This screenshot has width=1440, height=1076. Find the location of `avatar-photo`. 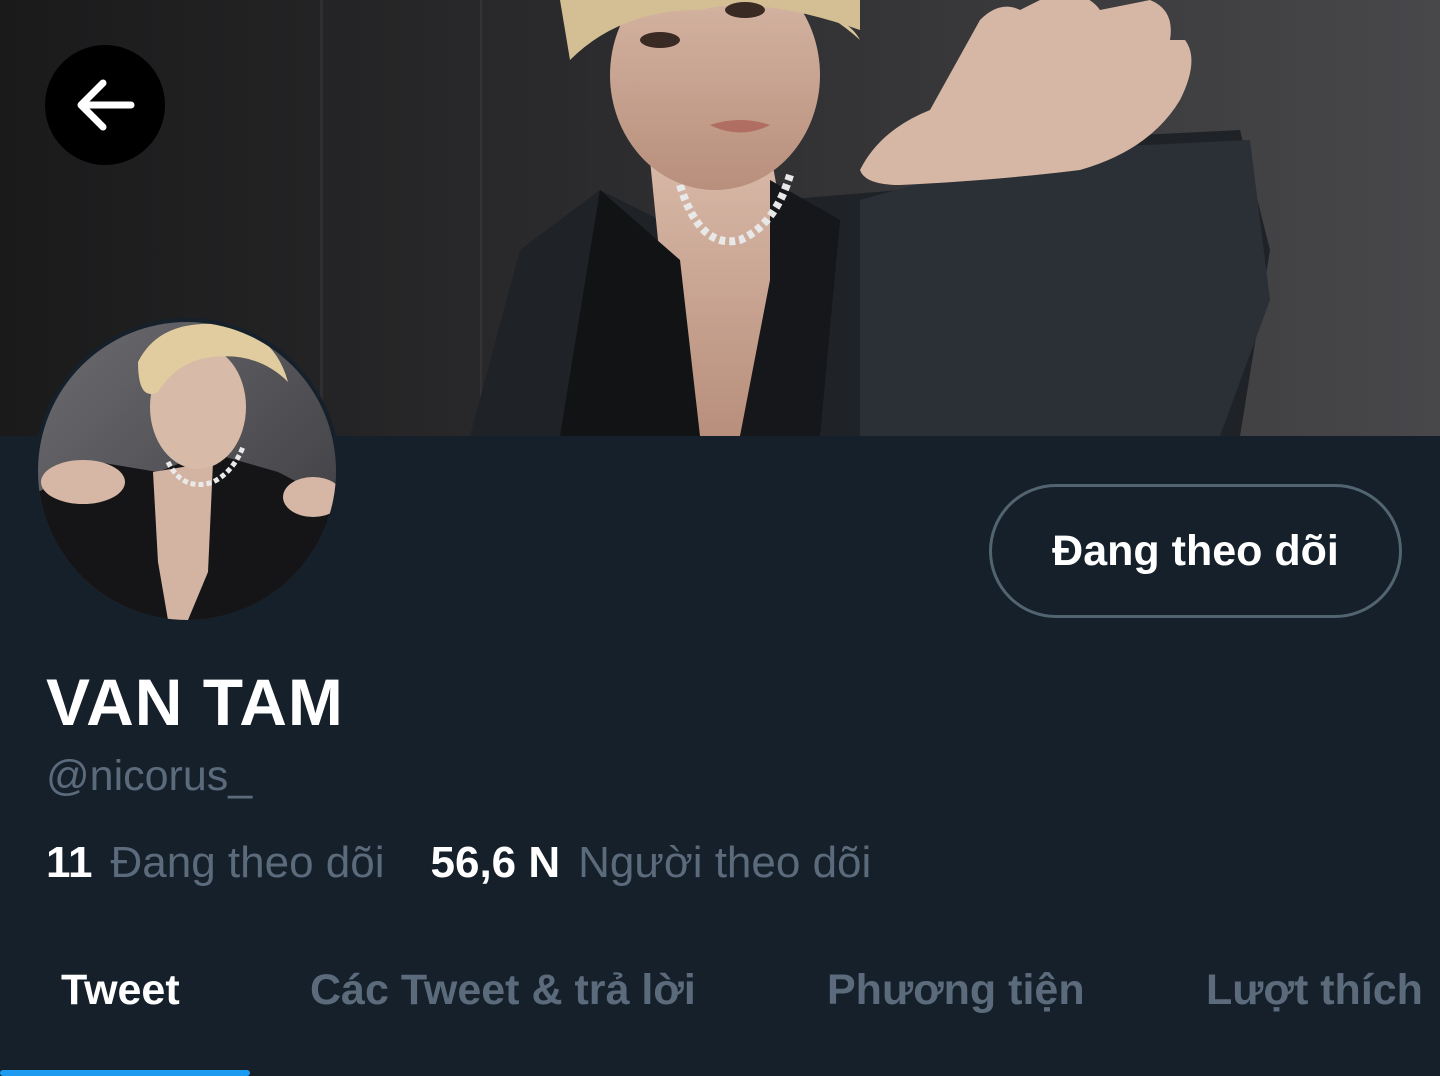

avatar-photo is located at coordinates (187, 471).